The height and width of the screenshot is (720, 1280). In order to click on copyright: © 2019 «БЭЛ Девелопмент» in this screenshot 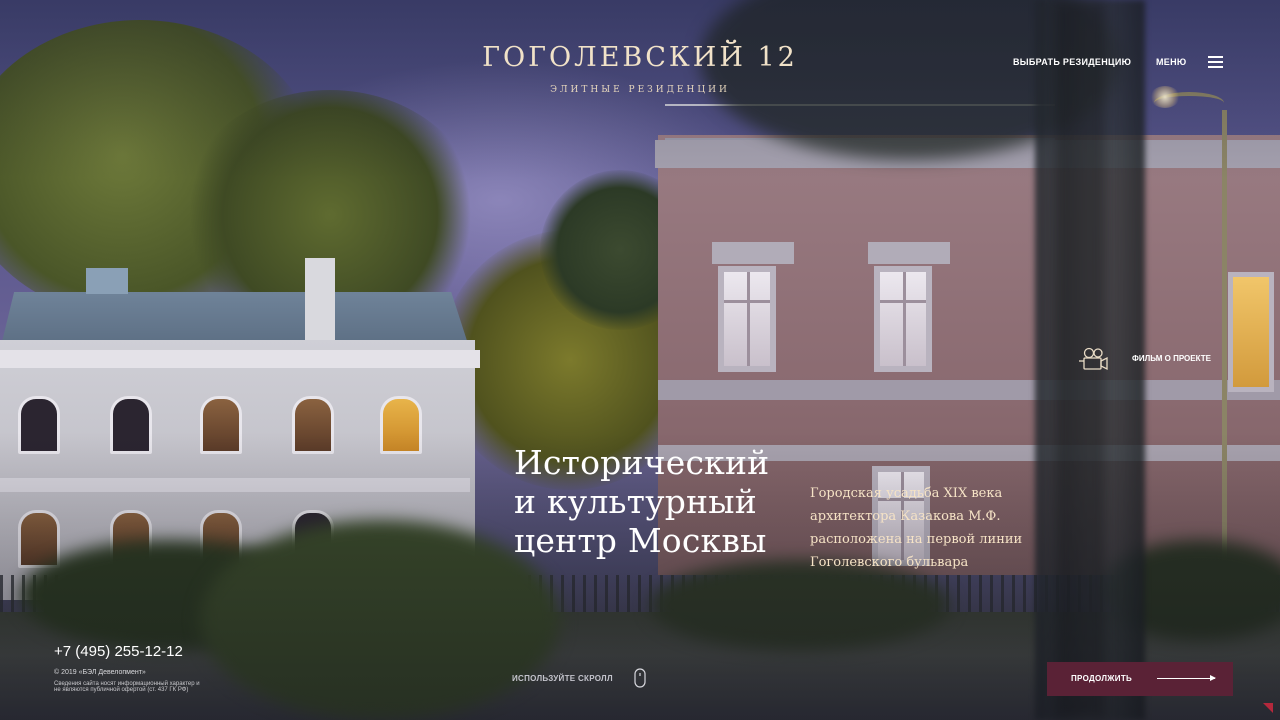, I will do `click(100, 672)`.